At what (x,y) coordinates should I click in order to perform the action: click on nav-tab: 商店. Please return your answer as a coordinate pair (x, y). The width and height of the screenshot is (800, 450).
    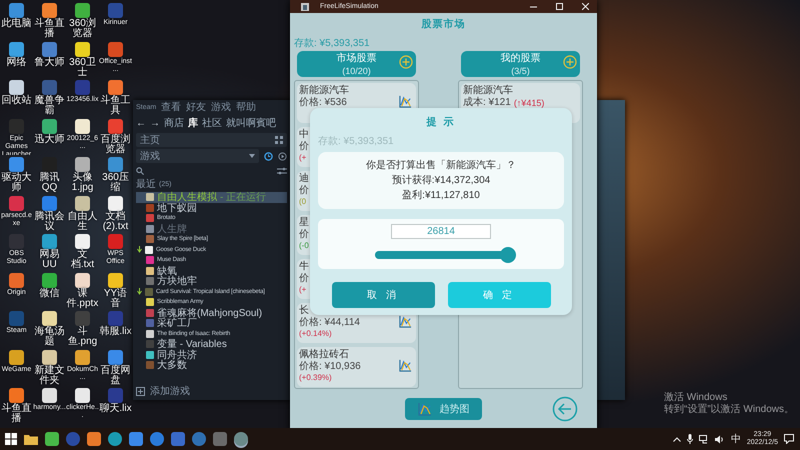
    Looking at the image, I should click on (174, 123).